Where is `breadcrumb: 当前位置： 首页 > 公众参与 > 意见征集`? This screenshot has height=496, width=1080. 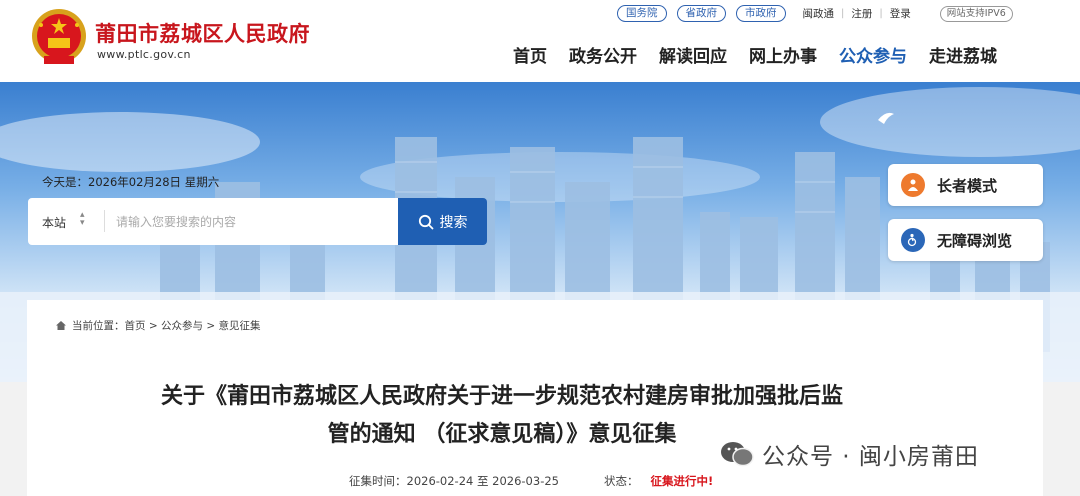
breadcrumb: 当前位置： 首页 > 公众参与 > 意见征集 is located at coordinates (157, 325).